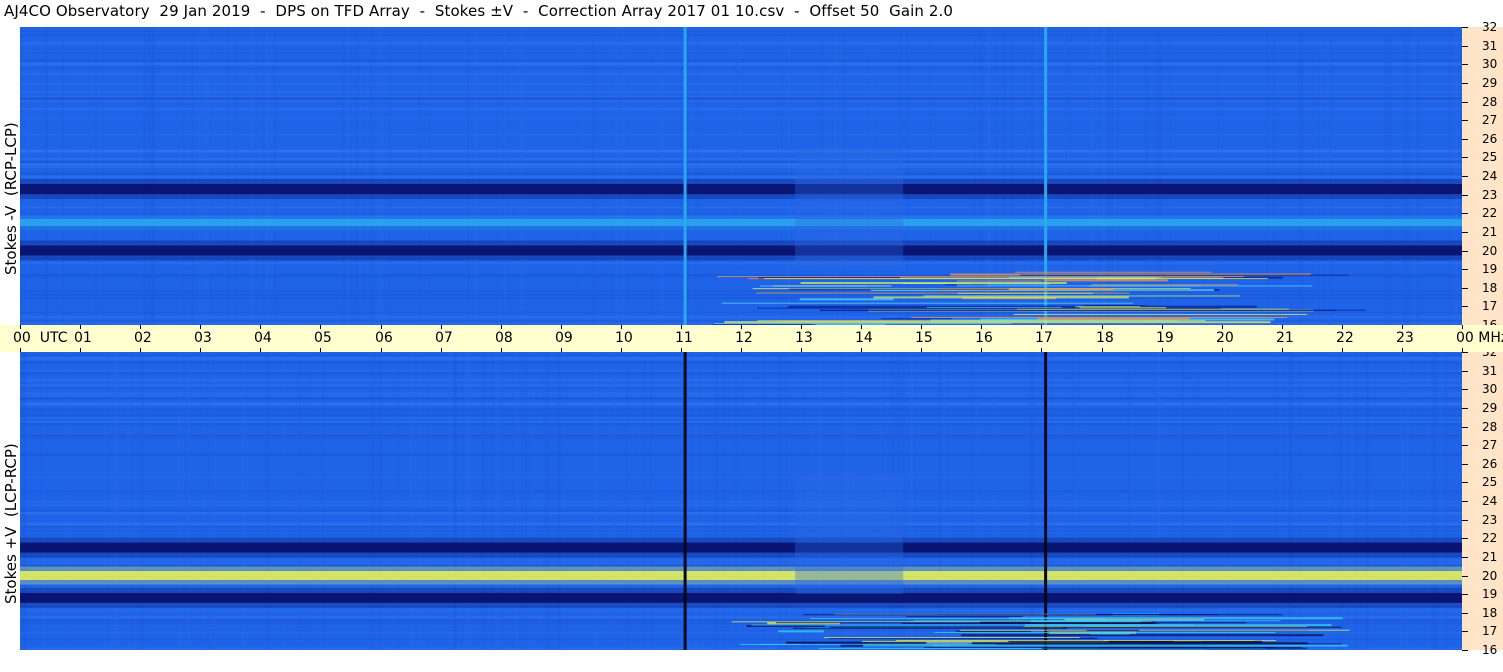 The height and width of the screenshot is (672, 1503). What do you see at coordinates (1490, 613) in the screenshot?
I see `freq-tick-label: 18` at bounding box center [1490, 613].